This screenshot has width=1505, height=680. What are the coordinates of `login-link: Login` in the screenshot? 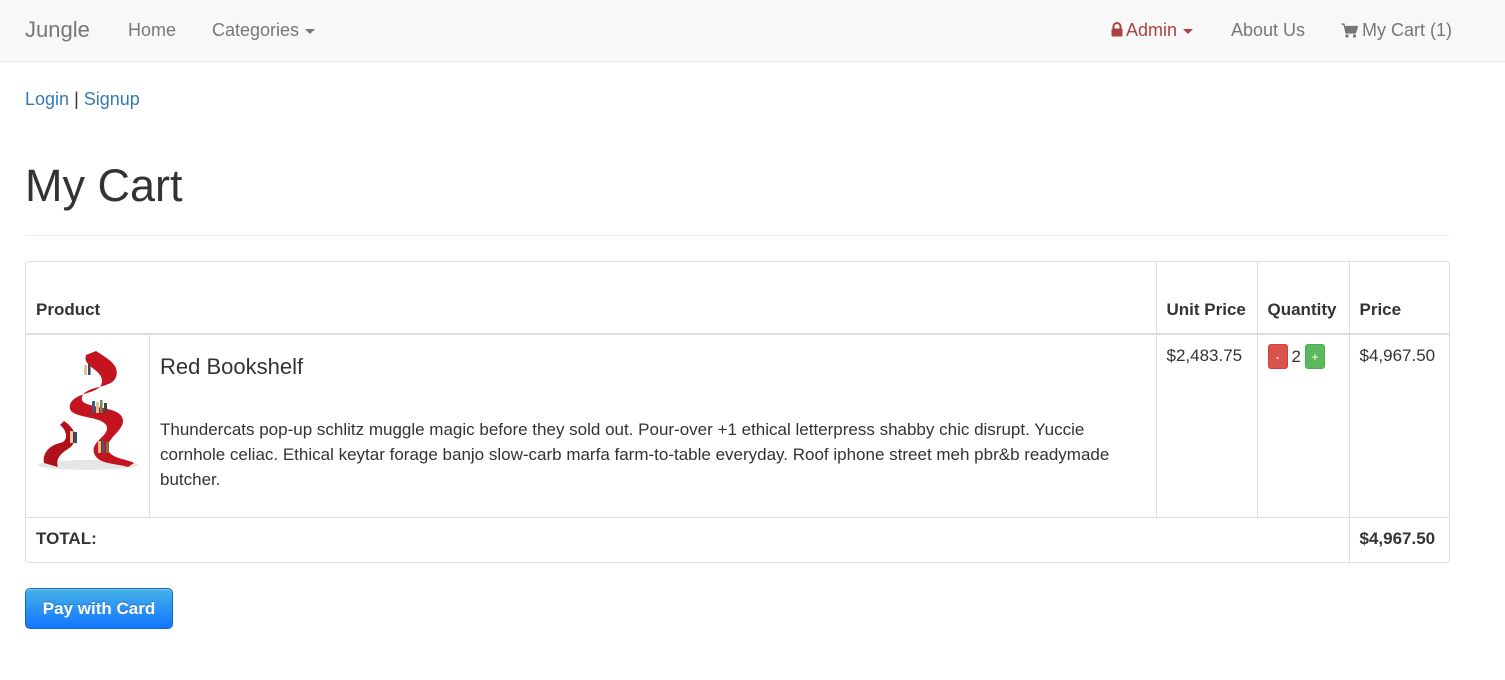 It's located at (47, 99).